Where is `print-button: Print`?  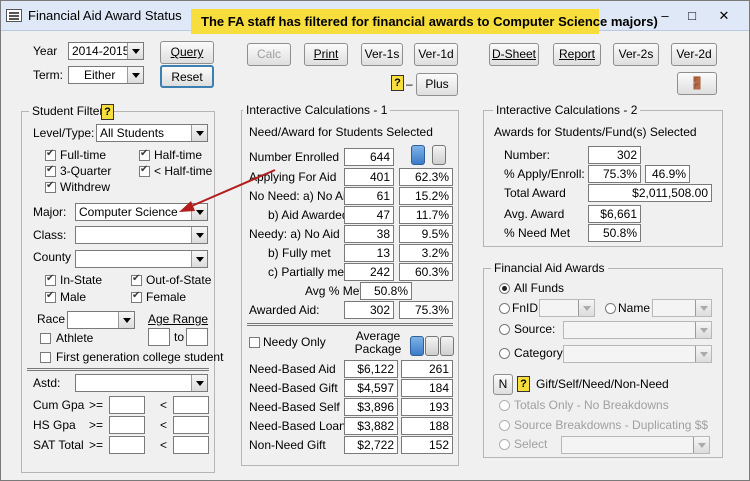 print-button: Print is located at coordinates (326, 54).